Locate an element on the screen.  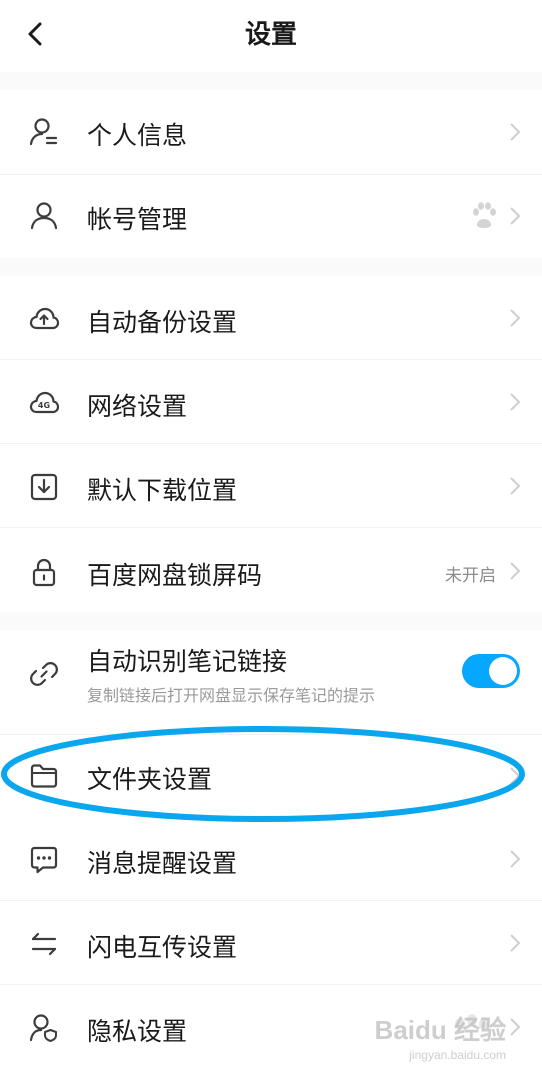
download-location-row: 默认下载位置 is located at coordinates (271, 486).